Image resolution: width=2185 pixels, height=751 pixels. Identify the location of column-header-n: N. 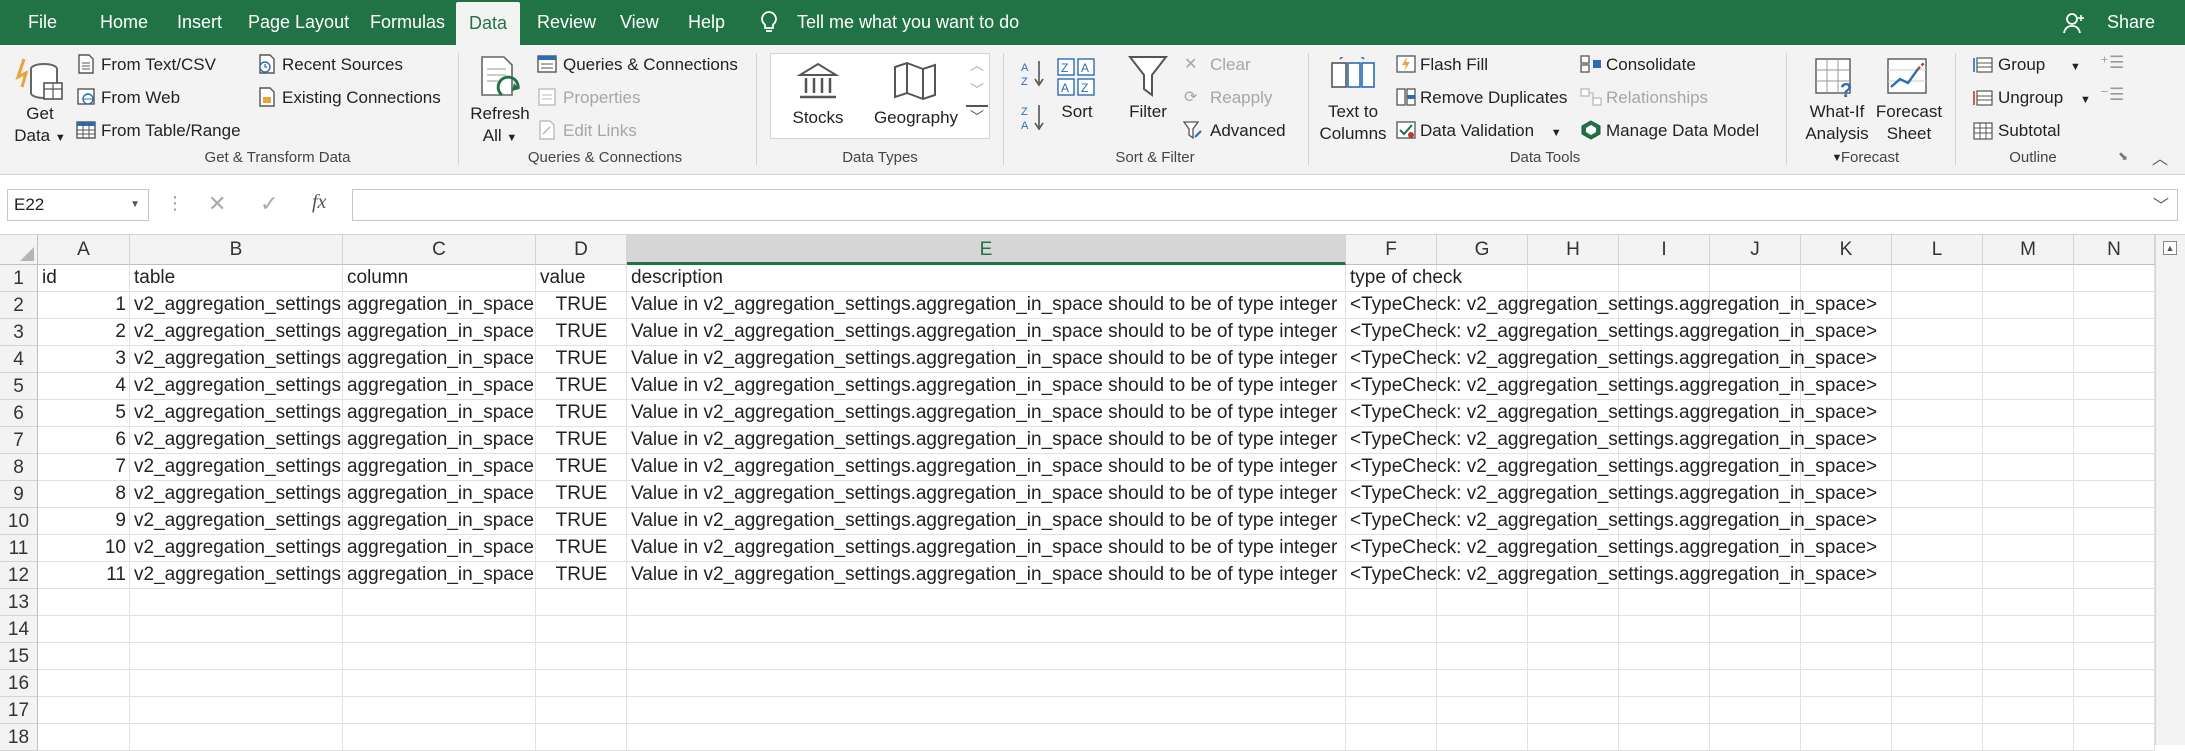
(2114, 250).